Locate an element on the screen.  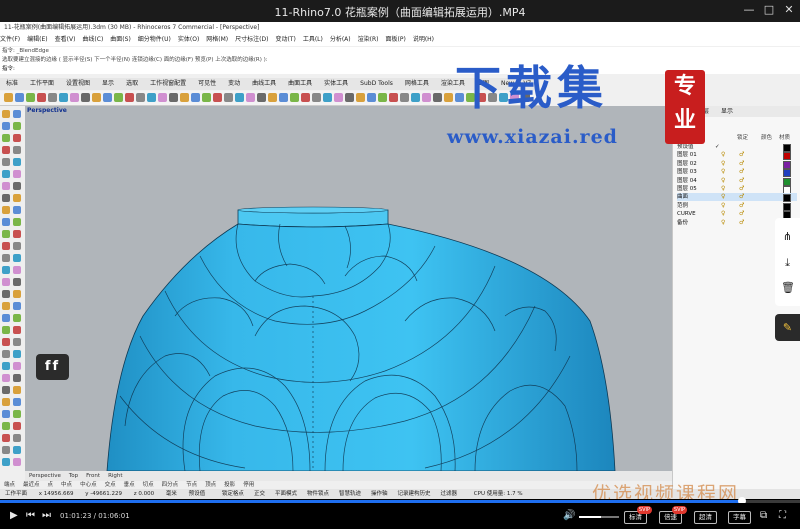
osnap-checkbox: 垂点 is located at coordinates (129, 485).